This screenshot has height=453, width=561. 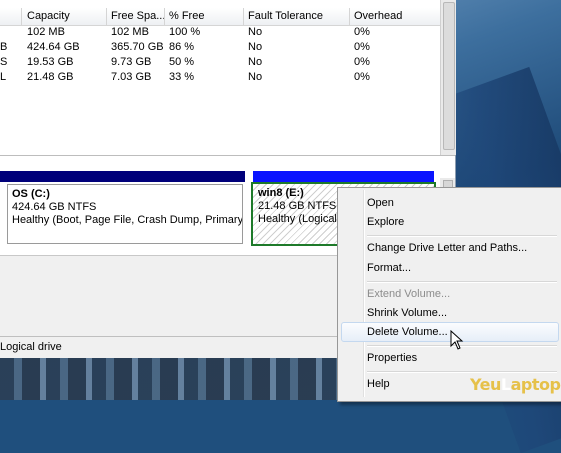 I want to click on menu-item-help: Help, so click(x=378, y=384).